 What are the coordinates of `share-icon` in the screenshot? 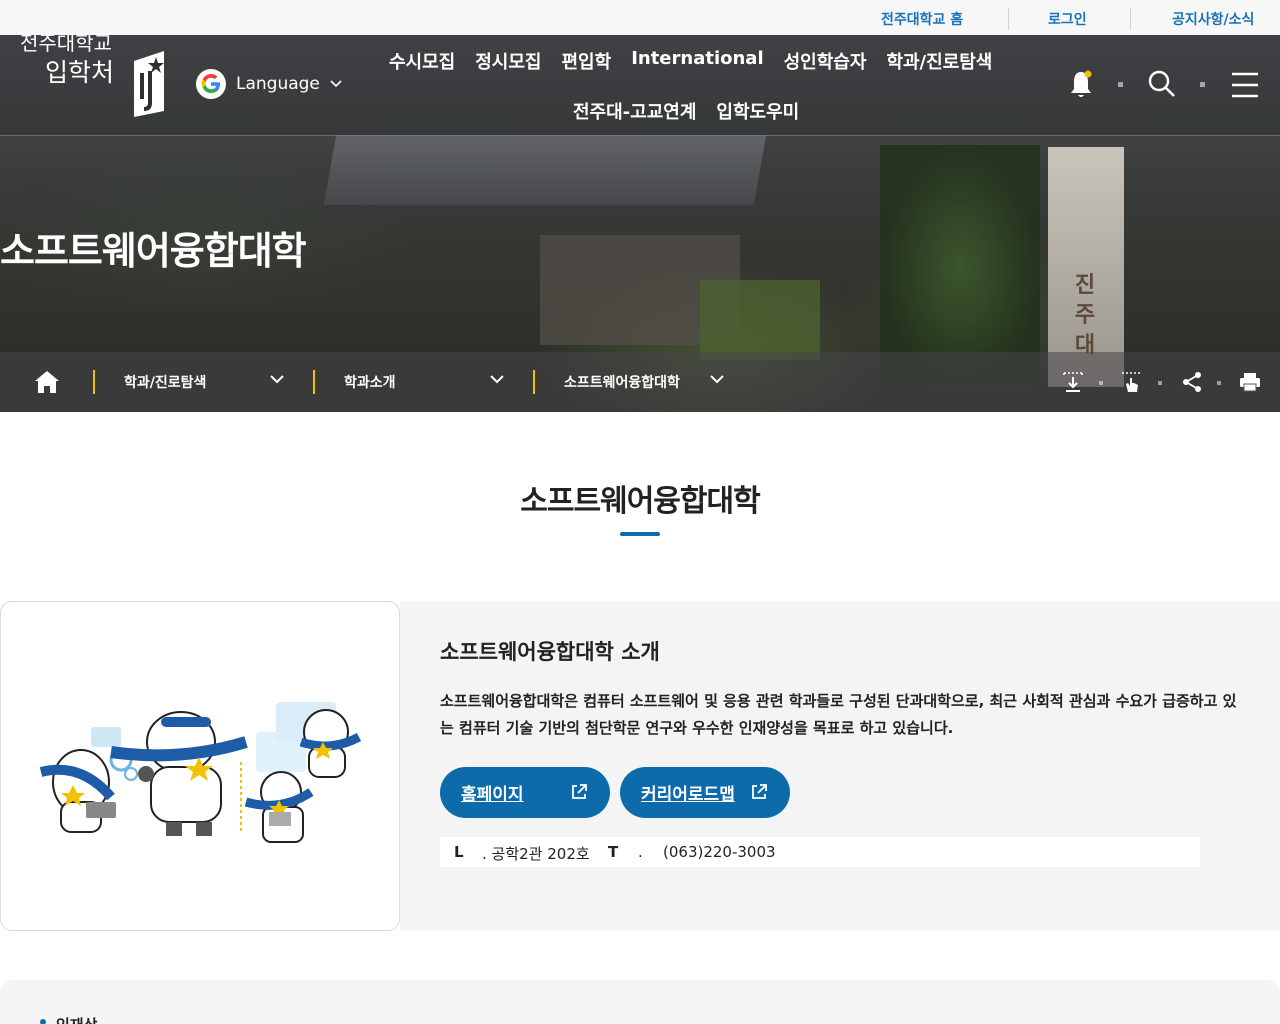 It's located at (1192, 382).